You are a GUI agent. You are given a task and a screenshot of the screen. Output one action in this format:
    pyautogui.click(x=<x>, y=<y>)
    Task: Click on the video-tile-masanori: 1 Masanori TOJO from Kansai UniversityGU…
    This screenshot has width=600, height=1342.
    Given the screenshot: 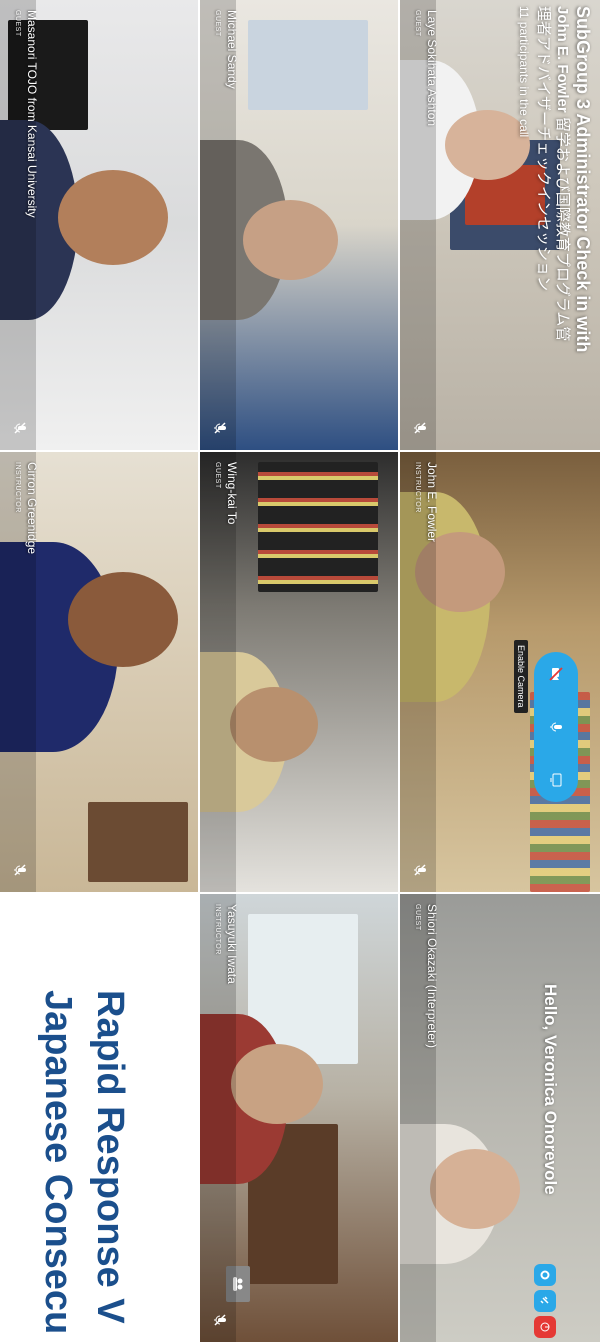 What is the action you would take?
    pyautogui.click(x=99, y=225)
    